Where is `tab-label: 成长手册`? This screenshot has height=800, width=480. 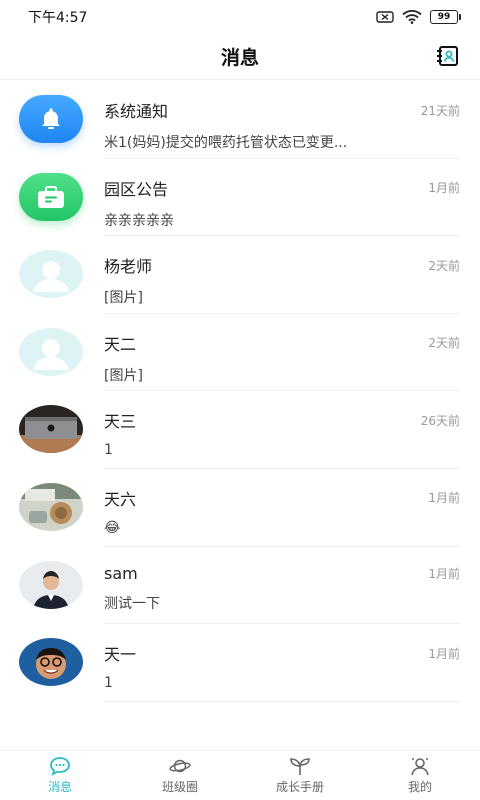 tab-label: 成长手册 is located at coordinates (299, 787).